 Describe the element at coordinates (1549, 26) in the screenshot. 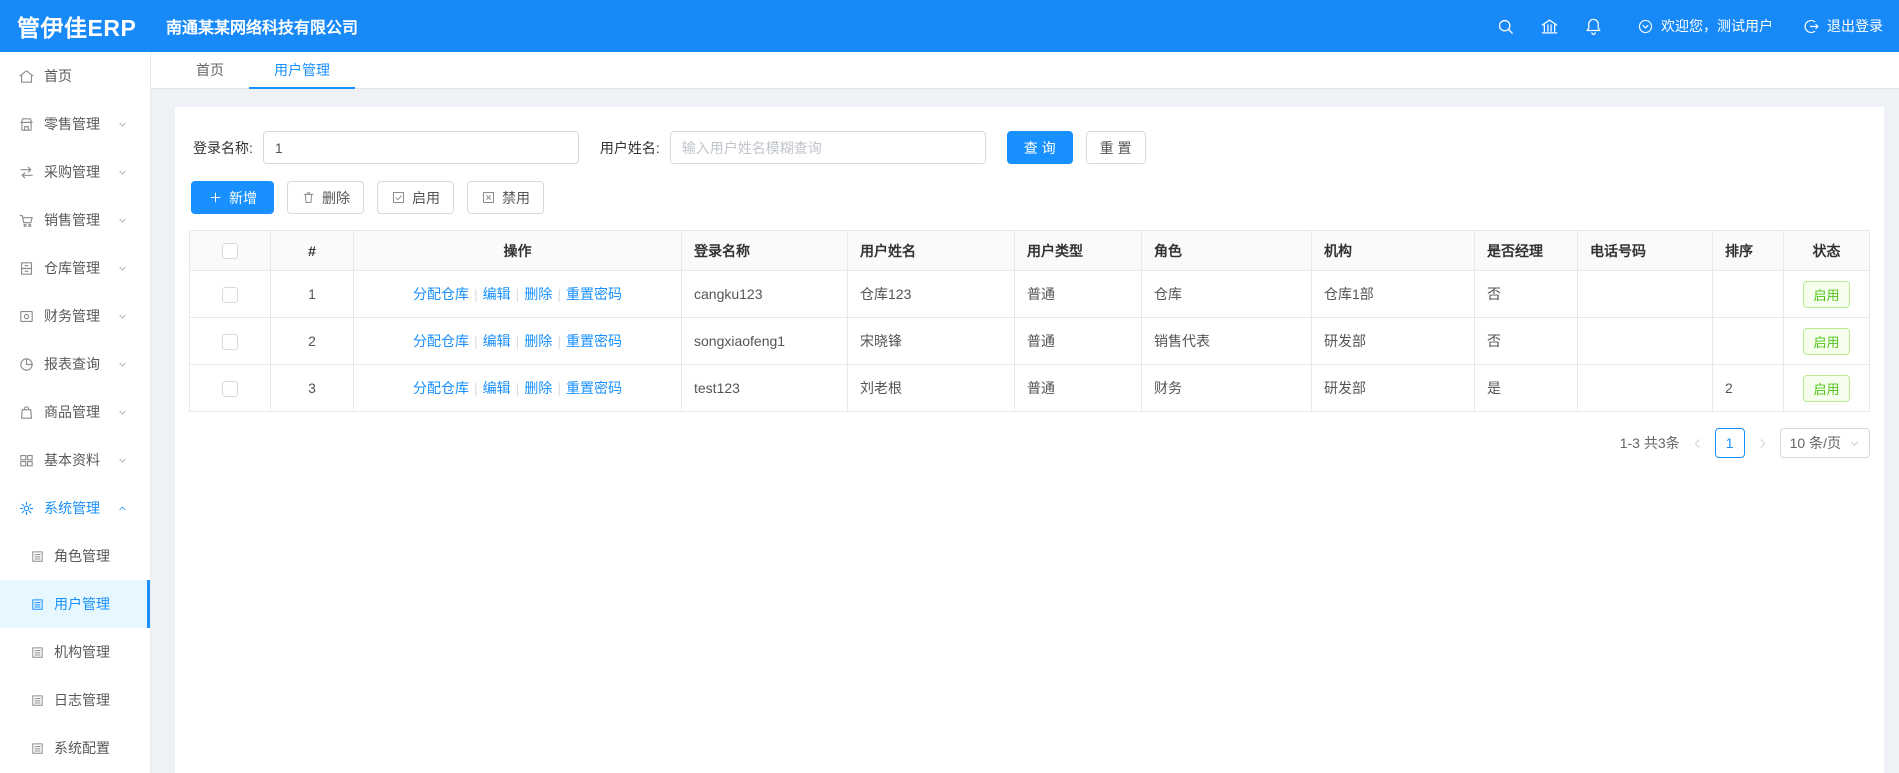

I see `bank-icon` at that location.